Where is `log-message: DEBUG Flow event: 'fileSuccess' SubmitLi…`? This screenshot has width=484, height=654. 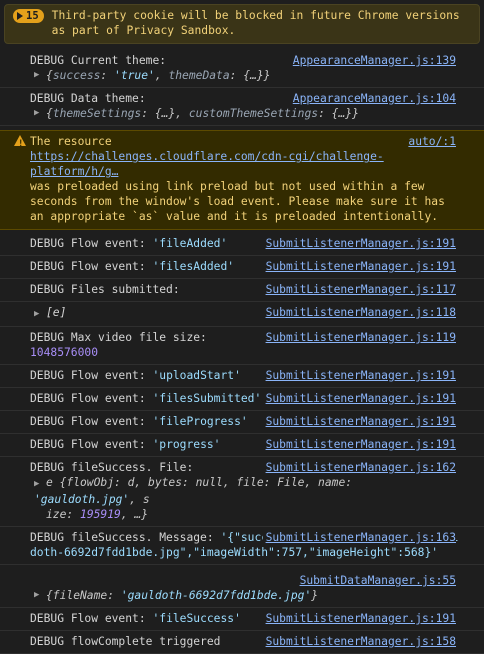
log-message: DEBUG Flow event: 'fileSuccess' SubmitLi… is located at coordinates (242, 619).